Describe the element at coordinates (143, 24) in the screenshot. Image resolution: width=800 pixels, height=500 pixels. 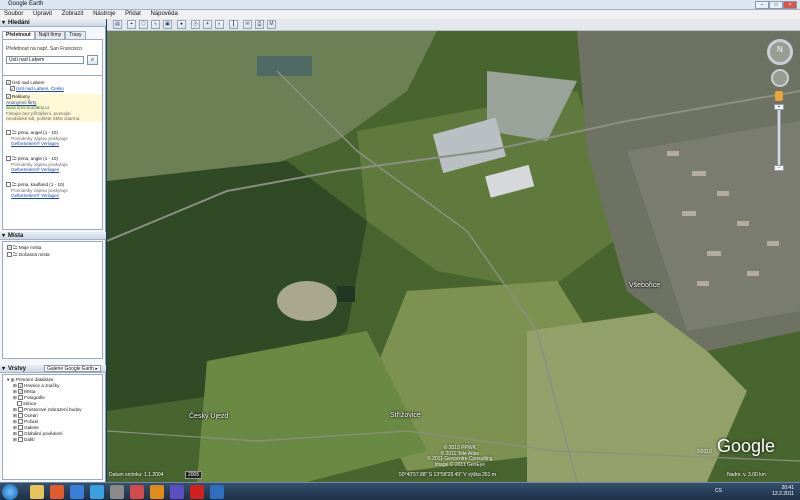
I see `polygon-icon: ⬠` at that location.